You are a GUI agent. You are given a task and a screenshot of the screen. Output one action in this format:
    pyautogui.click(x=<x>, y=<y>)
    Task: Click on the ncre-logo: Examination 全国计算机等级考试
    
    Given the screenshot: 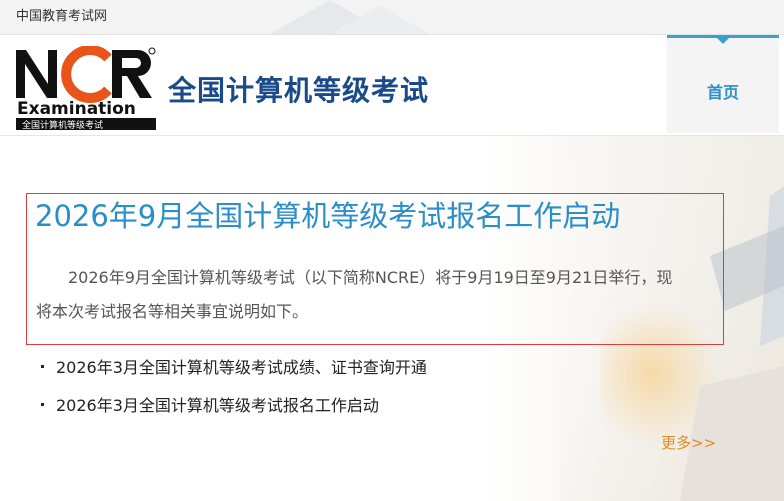 What is the action you would take?
    pyautogui.click(x=86, y=88)
    